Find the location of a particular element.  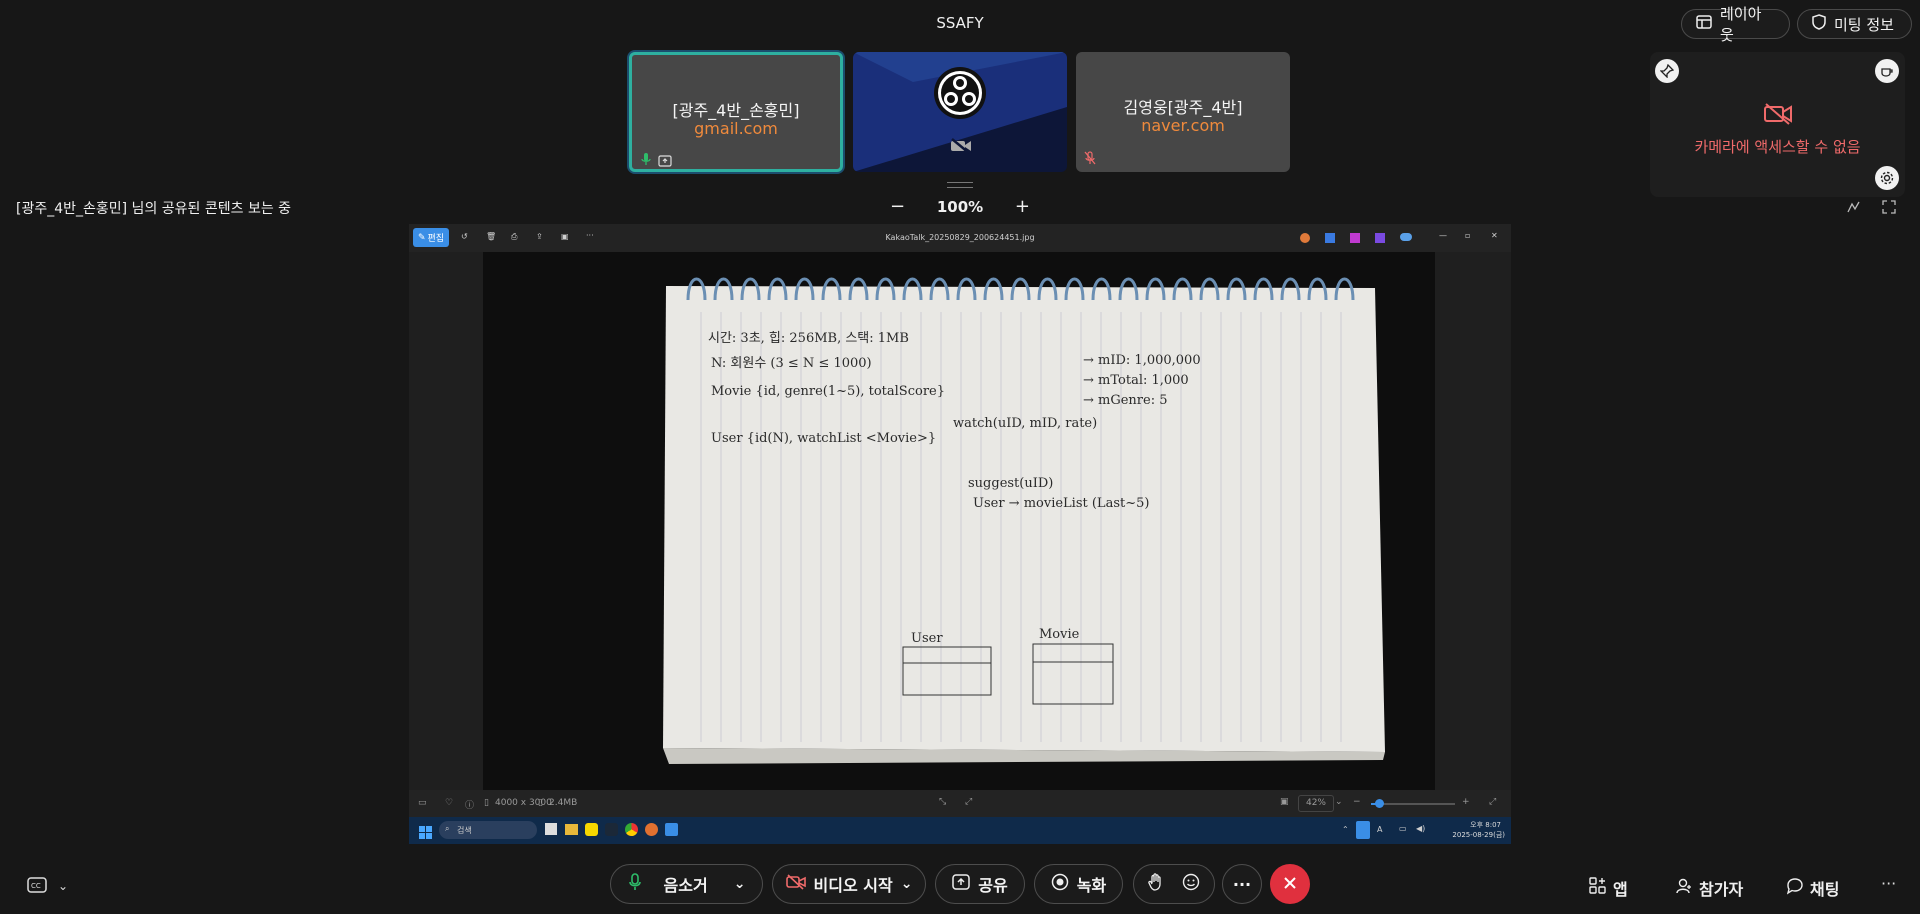

mute-chevron-icon: ⌄ is located at coordinates (740, 884).